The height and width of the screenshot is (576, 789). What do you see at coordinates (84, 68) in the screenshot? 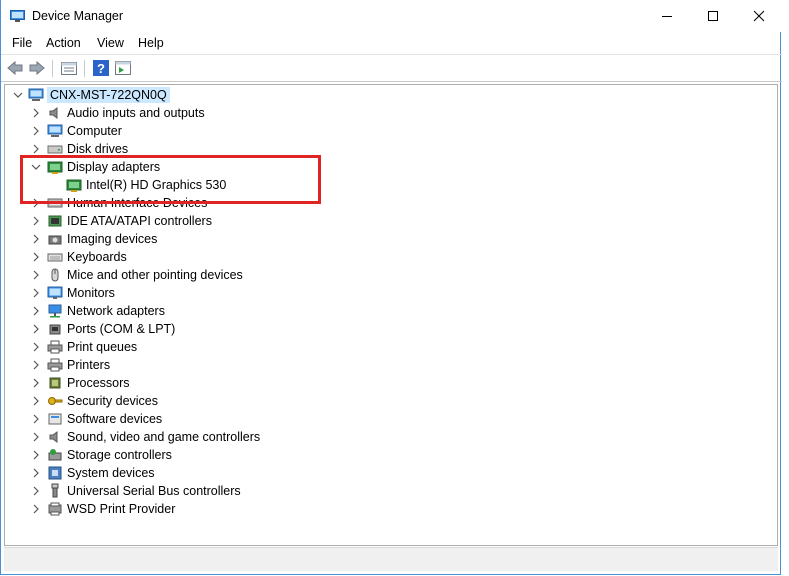
I see `toolbar-separator` at bounding box center [84, 68].